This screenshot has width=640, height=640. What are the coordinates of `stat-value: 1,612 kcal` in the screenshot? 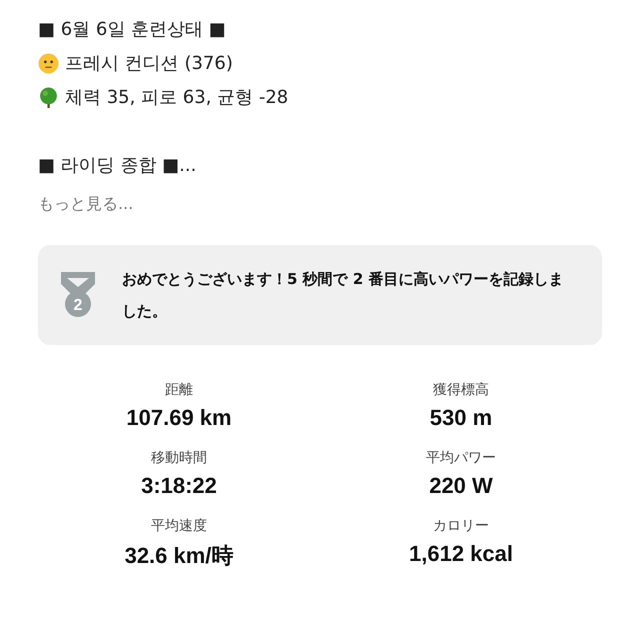 It's located at (461, 554).